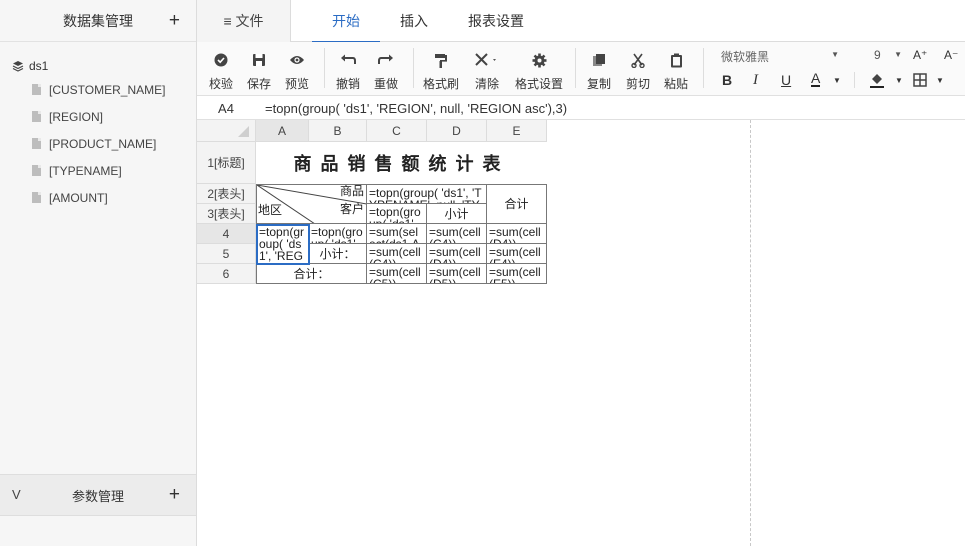  What do you see at coordinates (297, 71) in the screenshot?
I see `preview-button: 预览` at bounding box center [297, 71].